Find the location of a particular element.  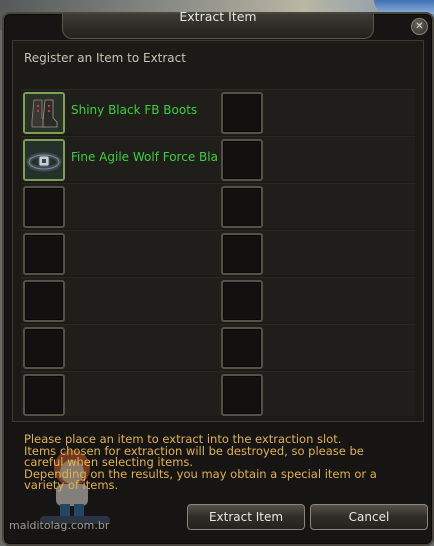

notice-line: variety of items. is located at coordinates (71, 485).